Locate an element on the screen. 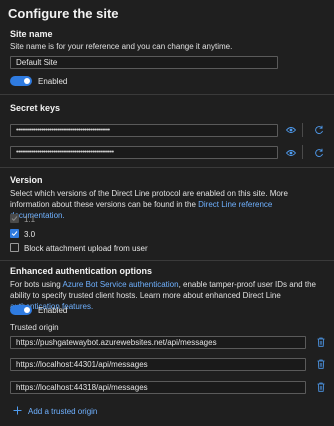 The width and height of the screenshot is (334, 426). show-key-1-eye-icon is located at coordinates (291, 130).